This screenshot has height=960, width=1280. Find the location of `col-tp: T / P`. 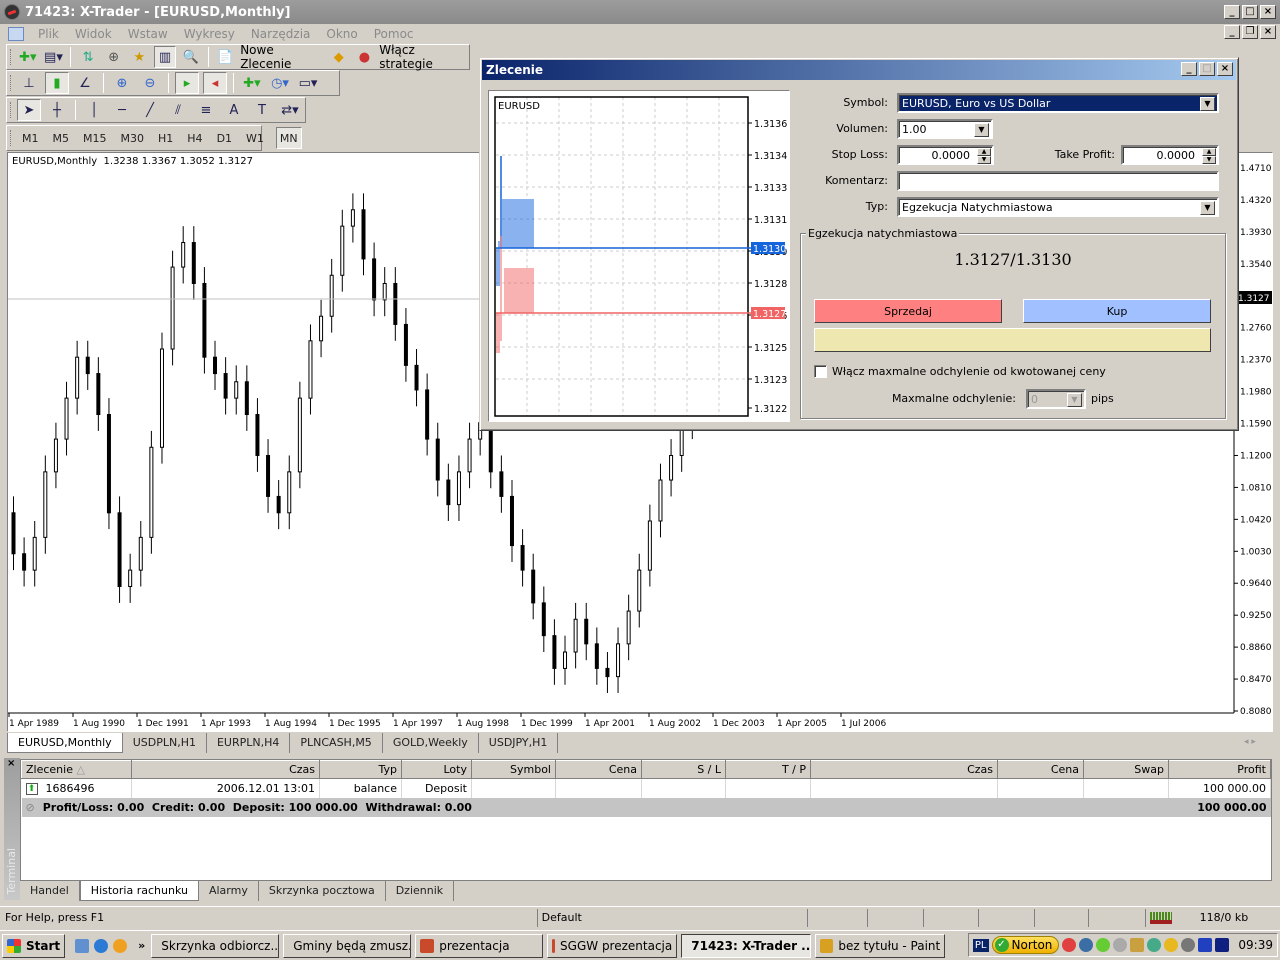

col-tp: T / P is located at coordinates (768, 769).